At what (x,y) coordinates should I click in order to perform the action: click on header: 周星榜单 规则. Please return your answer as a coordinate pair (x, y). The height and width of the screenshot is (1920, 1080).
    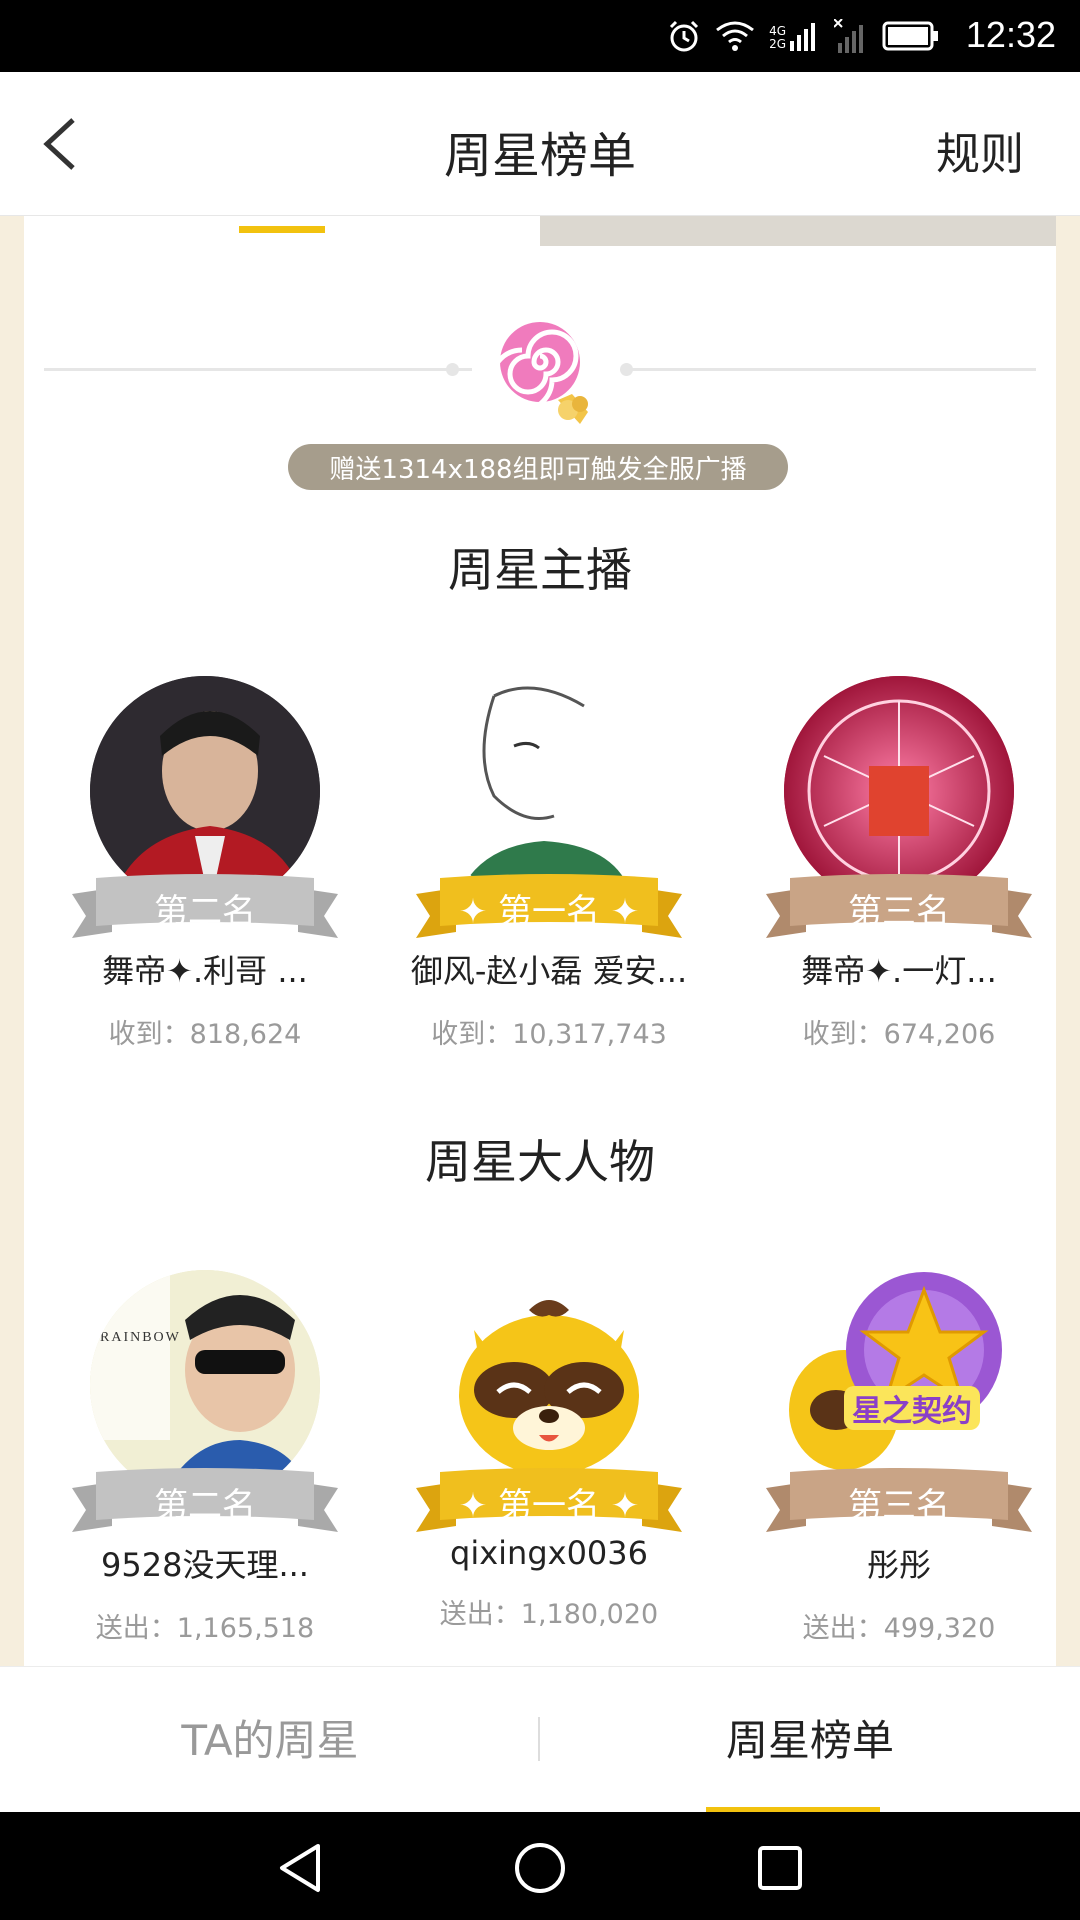
    Looking at the image, I should click on (540, 144).